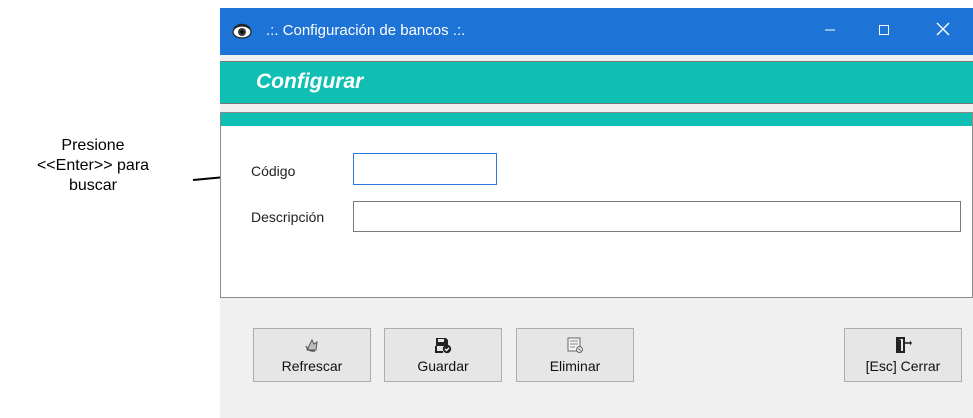 The width and height of the screenshot is (973, 418). Describe the element at coordinates (443, 346) in the screenshot. I see `save-icon` at that location.